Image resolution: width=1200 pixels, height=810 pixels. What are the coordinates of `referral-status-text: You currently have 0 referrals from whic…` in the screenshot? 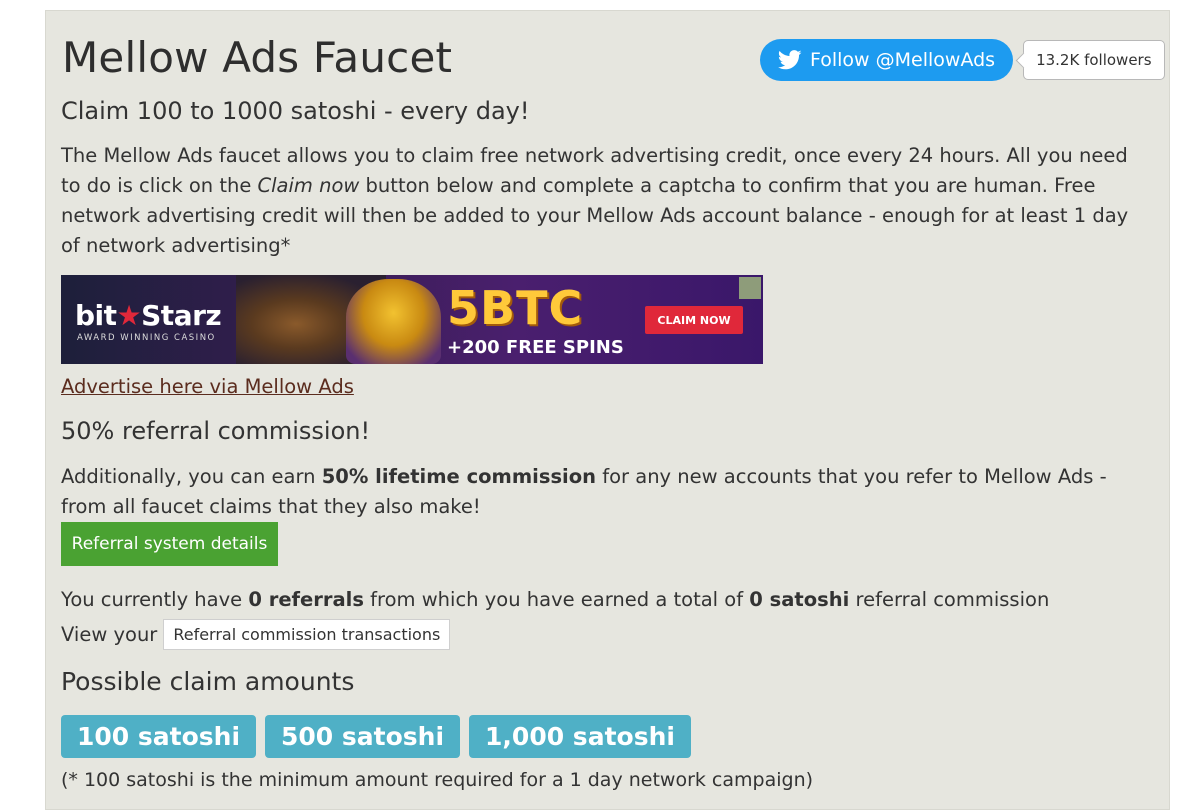 It's located at (555, 599).